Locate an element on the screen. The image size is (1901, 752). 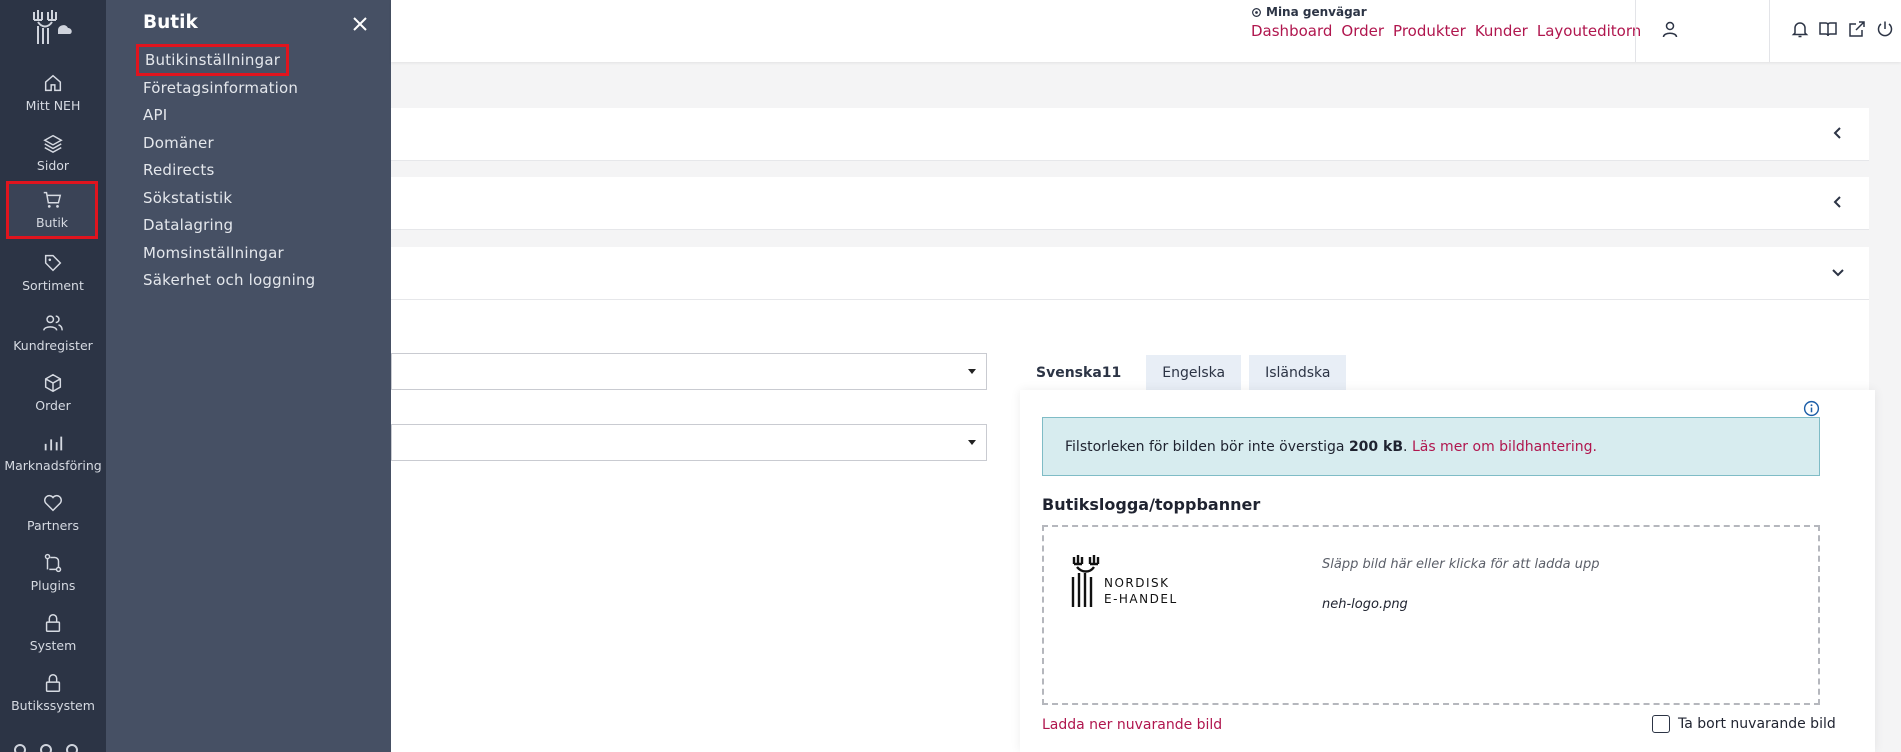
flyout-item-label: Domäner is located at coordinates (178, 142).